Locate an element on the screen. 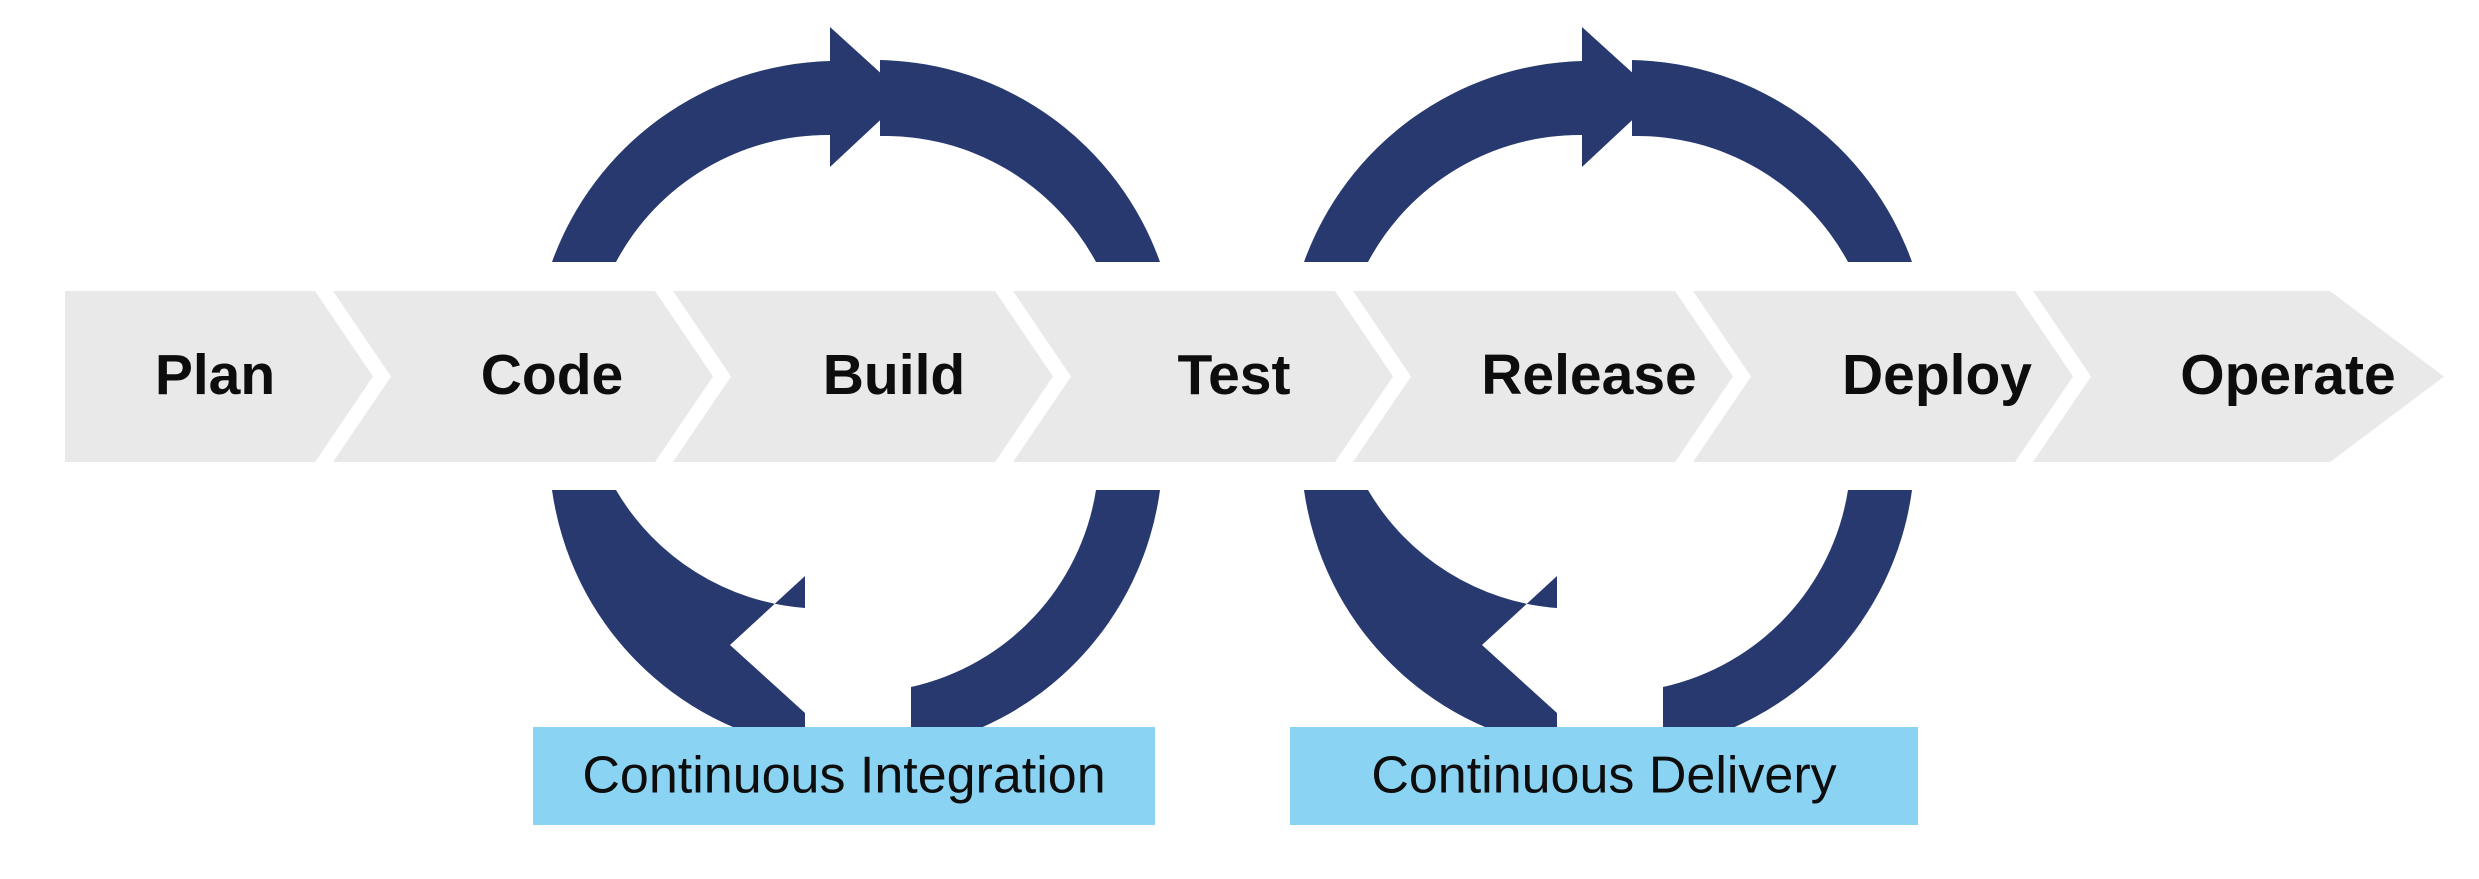 The image size is (2479, 879). ci-bottom-left-arc-arrow is located at coordinates (678, 619).